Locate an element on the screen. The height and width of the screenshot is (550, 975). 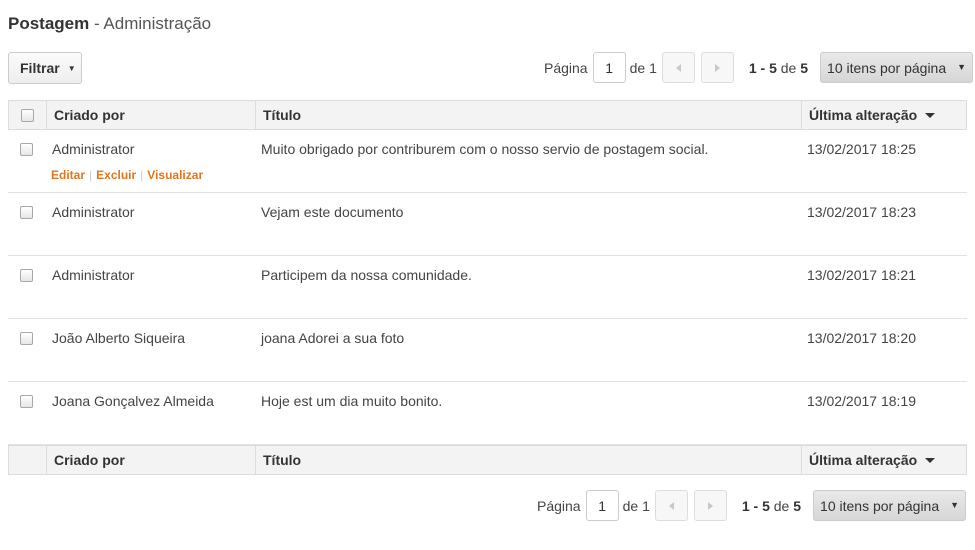
caret-down-icon: ▼ is located at coordinates (71, 68).